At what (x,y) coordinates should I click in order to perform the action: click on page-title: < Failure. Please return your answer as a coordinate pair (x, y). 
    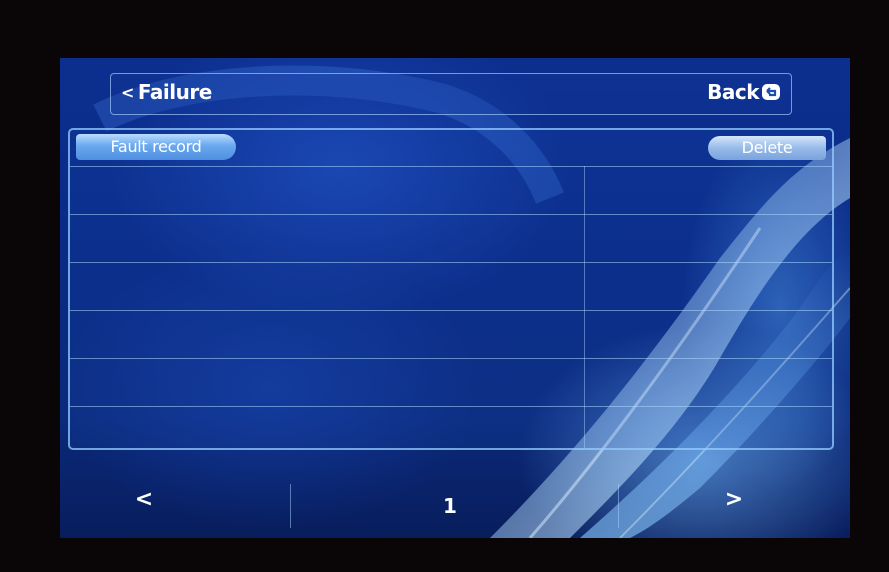
    Looking at the image, I should click on (166, 92).